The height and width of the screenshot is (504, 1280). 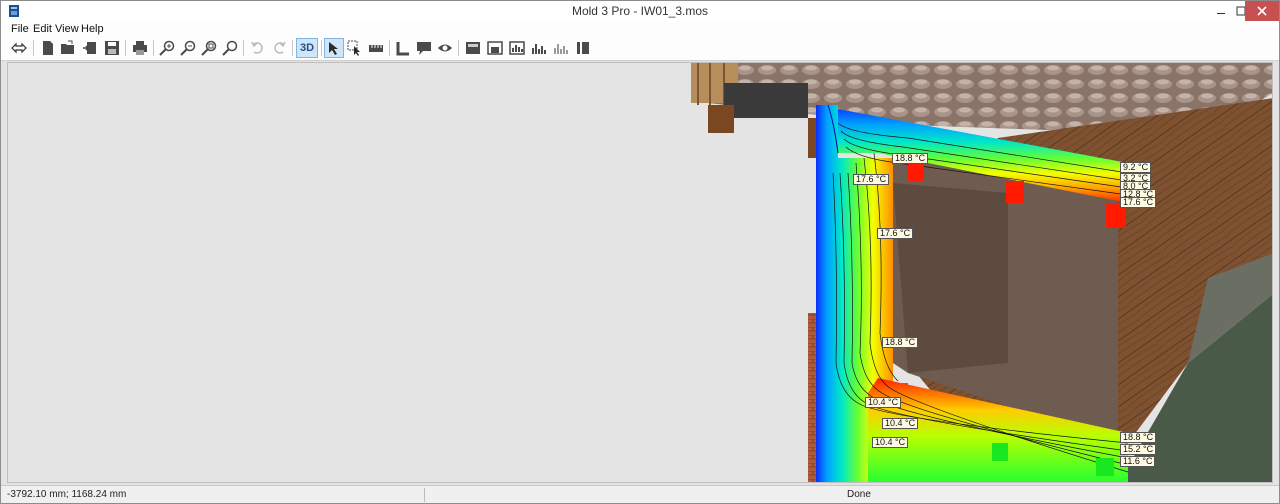 I want to click on new-file-icon, so click(x=48, y=48).